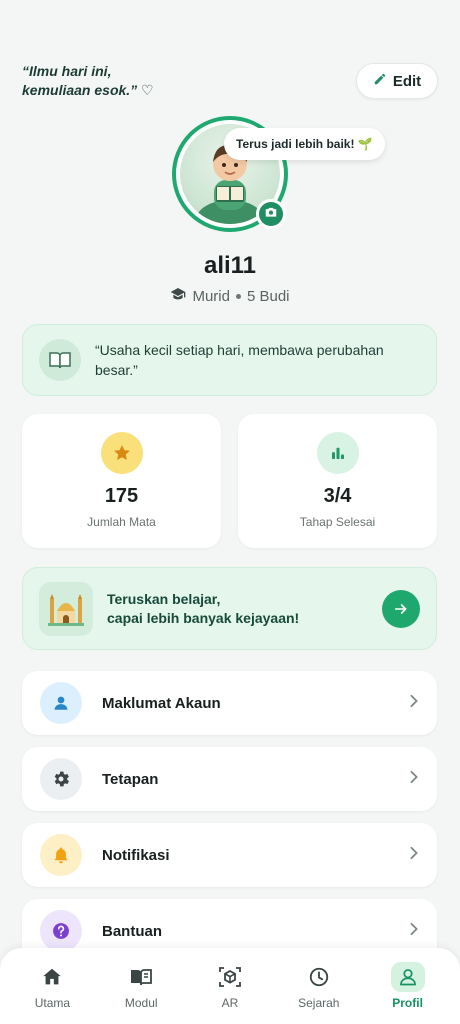 The width and height of the screenshot is (460, 1024). I want to click on nav-label: AR, so click(230, 1003).